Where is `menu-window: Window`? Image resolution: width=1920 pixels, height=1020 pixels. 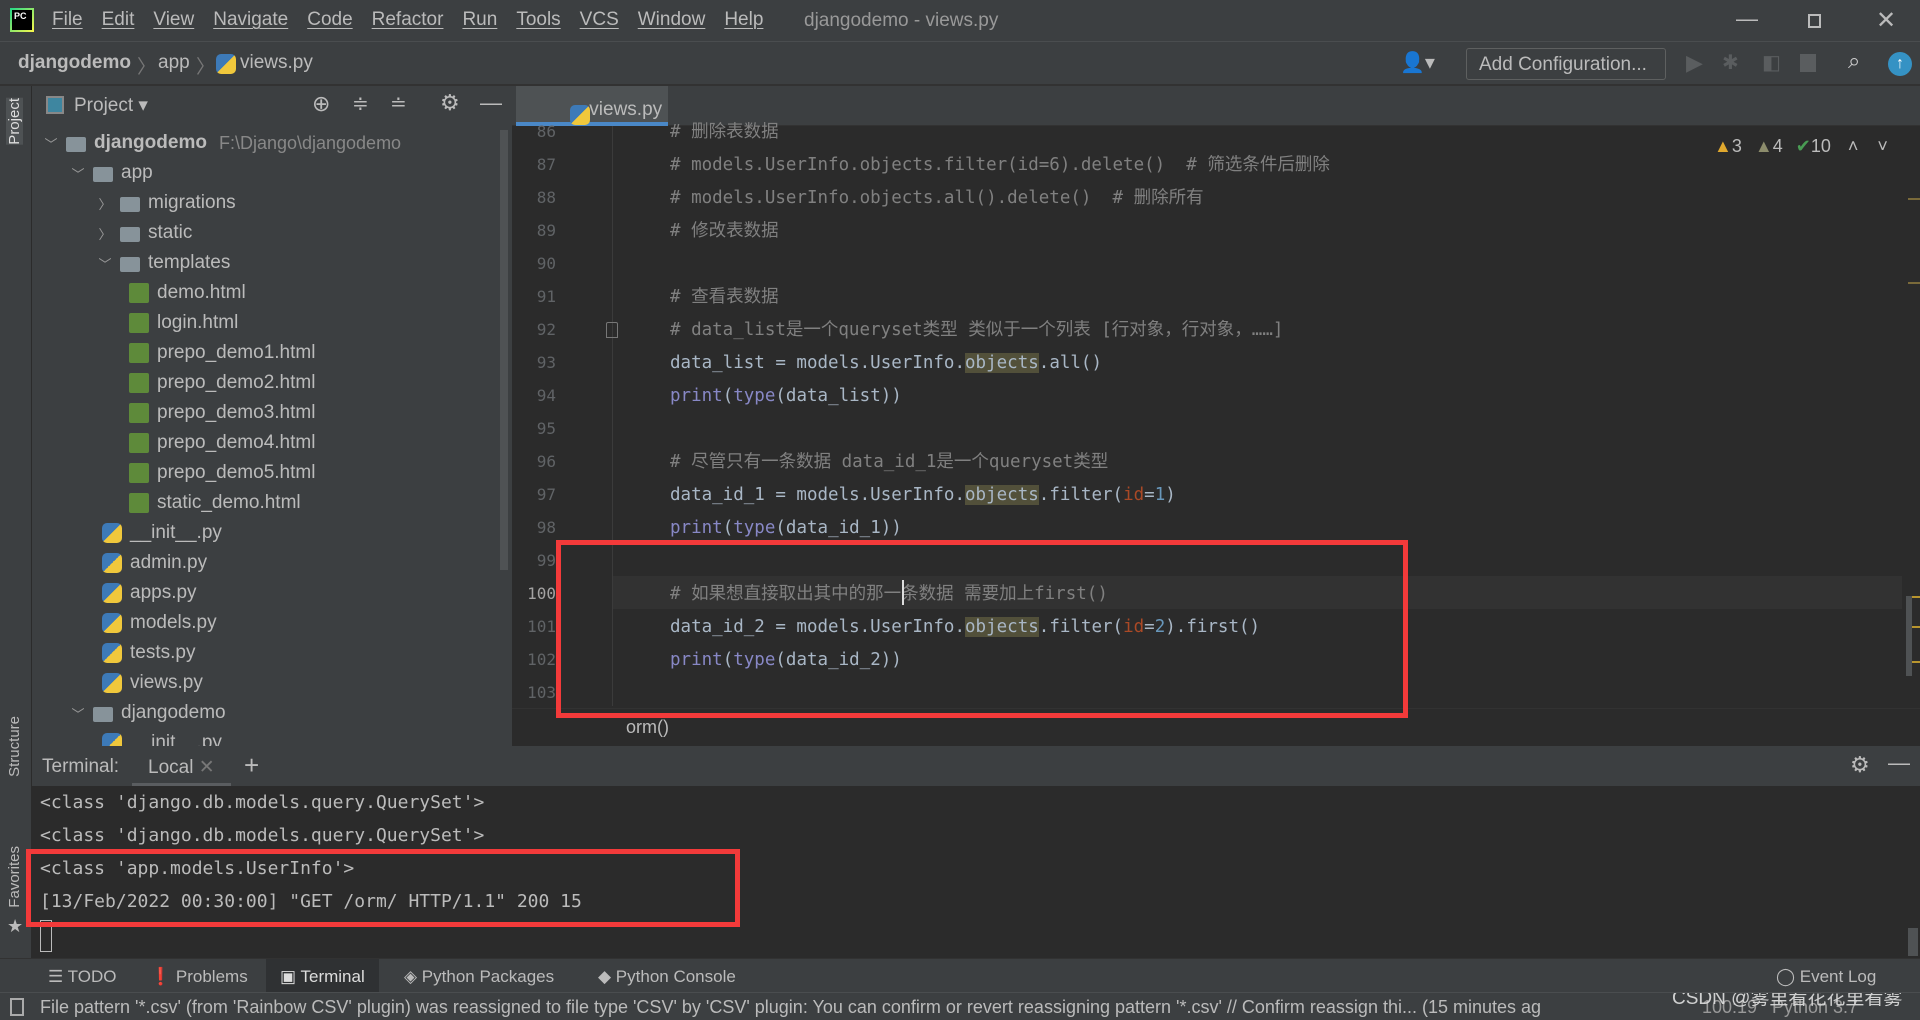
menu-window: Window is located at coordinates (672, 19).